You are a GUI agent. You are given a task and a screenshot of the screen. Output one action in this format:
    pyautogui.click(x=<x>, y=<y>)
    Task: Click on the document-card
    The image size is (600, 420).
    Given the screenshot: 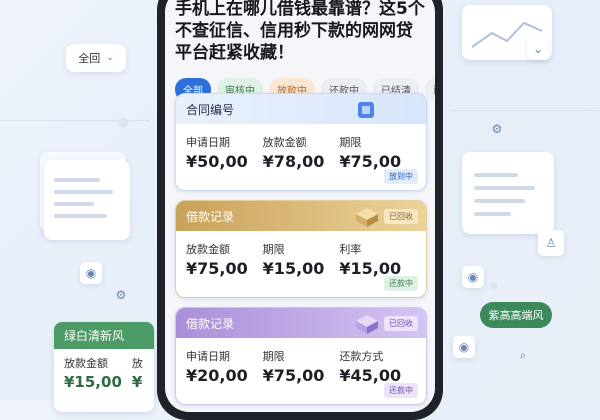 What is the action you would take?
    pyautogui.click(x=87, y=200)
    